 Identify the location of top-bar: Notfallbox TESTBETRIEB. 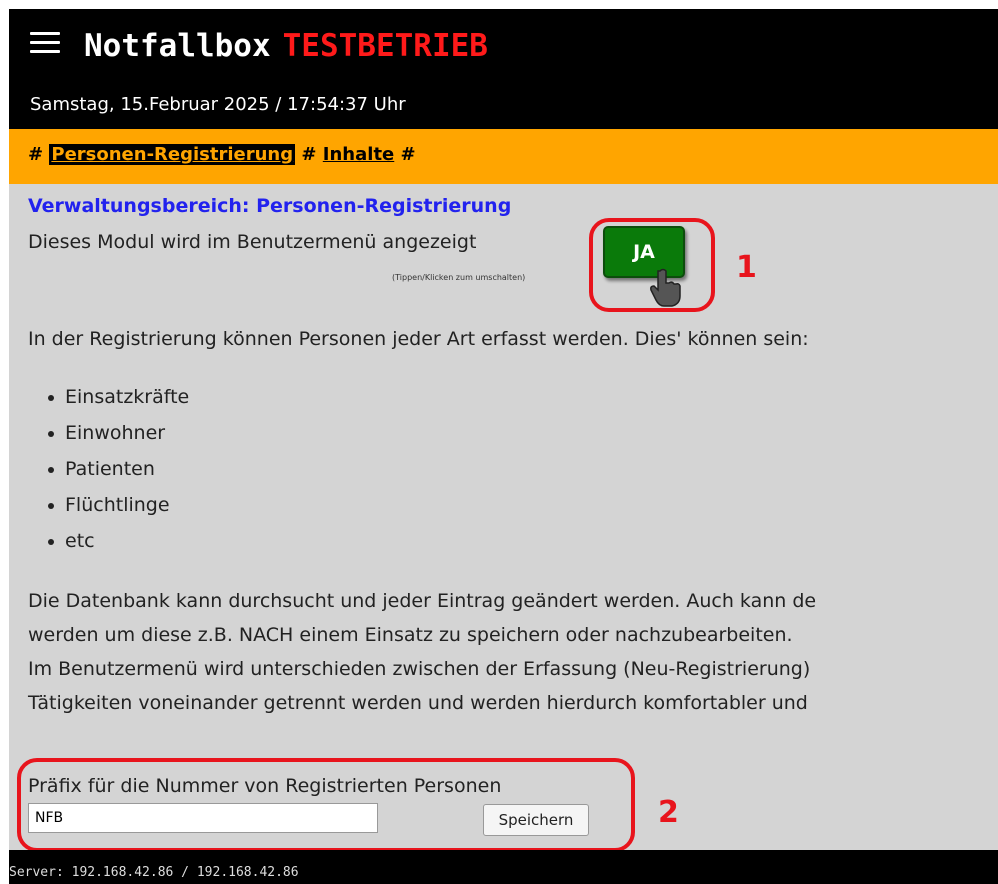
(503, 49).